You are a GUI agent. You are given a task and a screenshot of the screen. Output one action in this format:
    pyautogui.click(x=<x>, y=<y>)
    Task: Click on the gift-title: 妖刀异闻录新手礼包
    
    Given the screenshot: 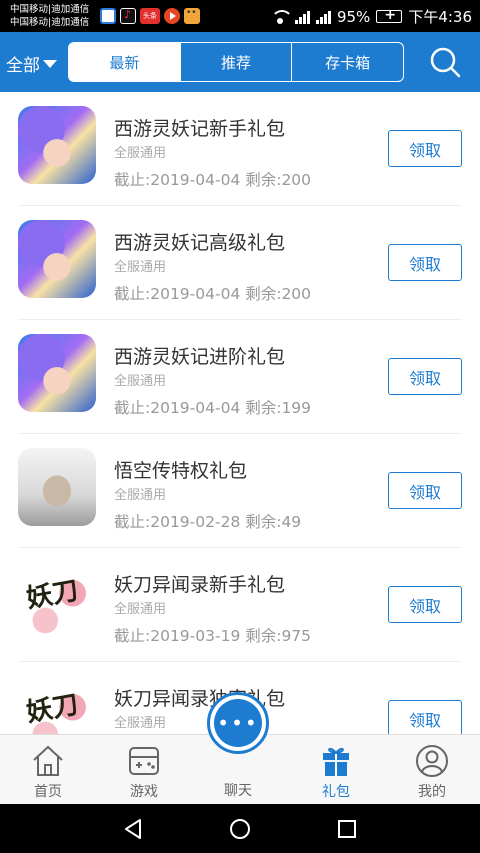 What is the action you would take?
    pyautogui.click(x=200, y=585)
    